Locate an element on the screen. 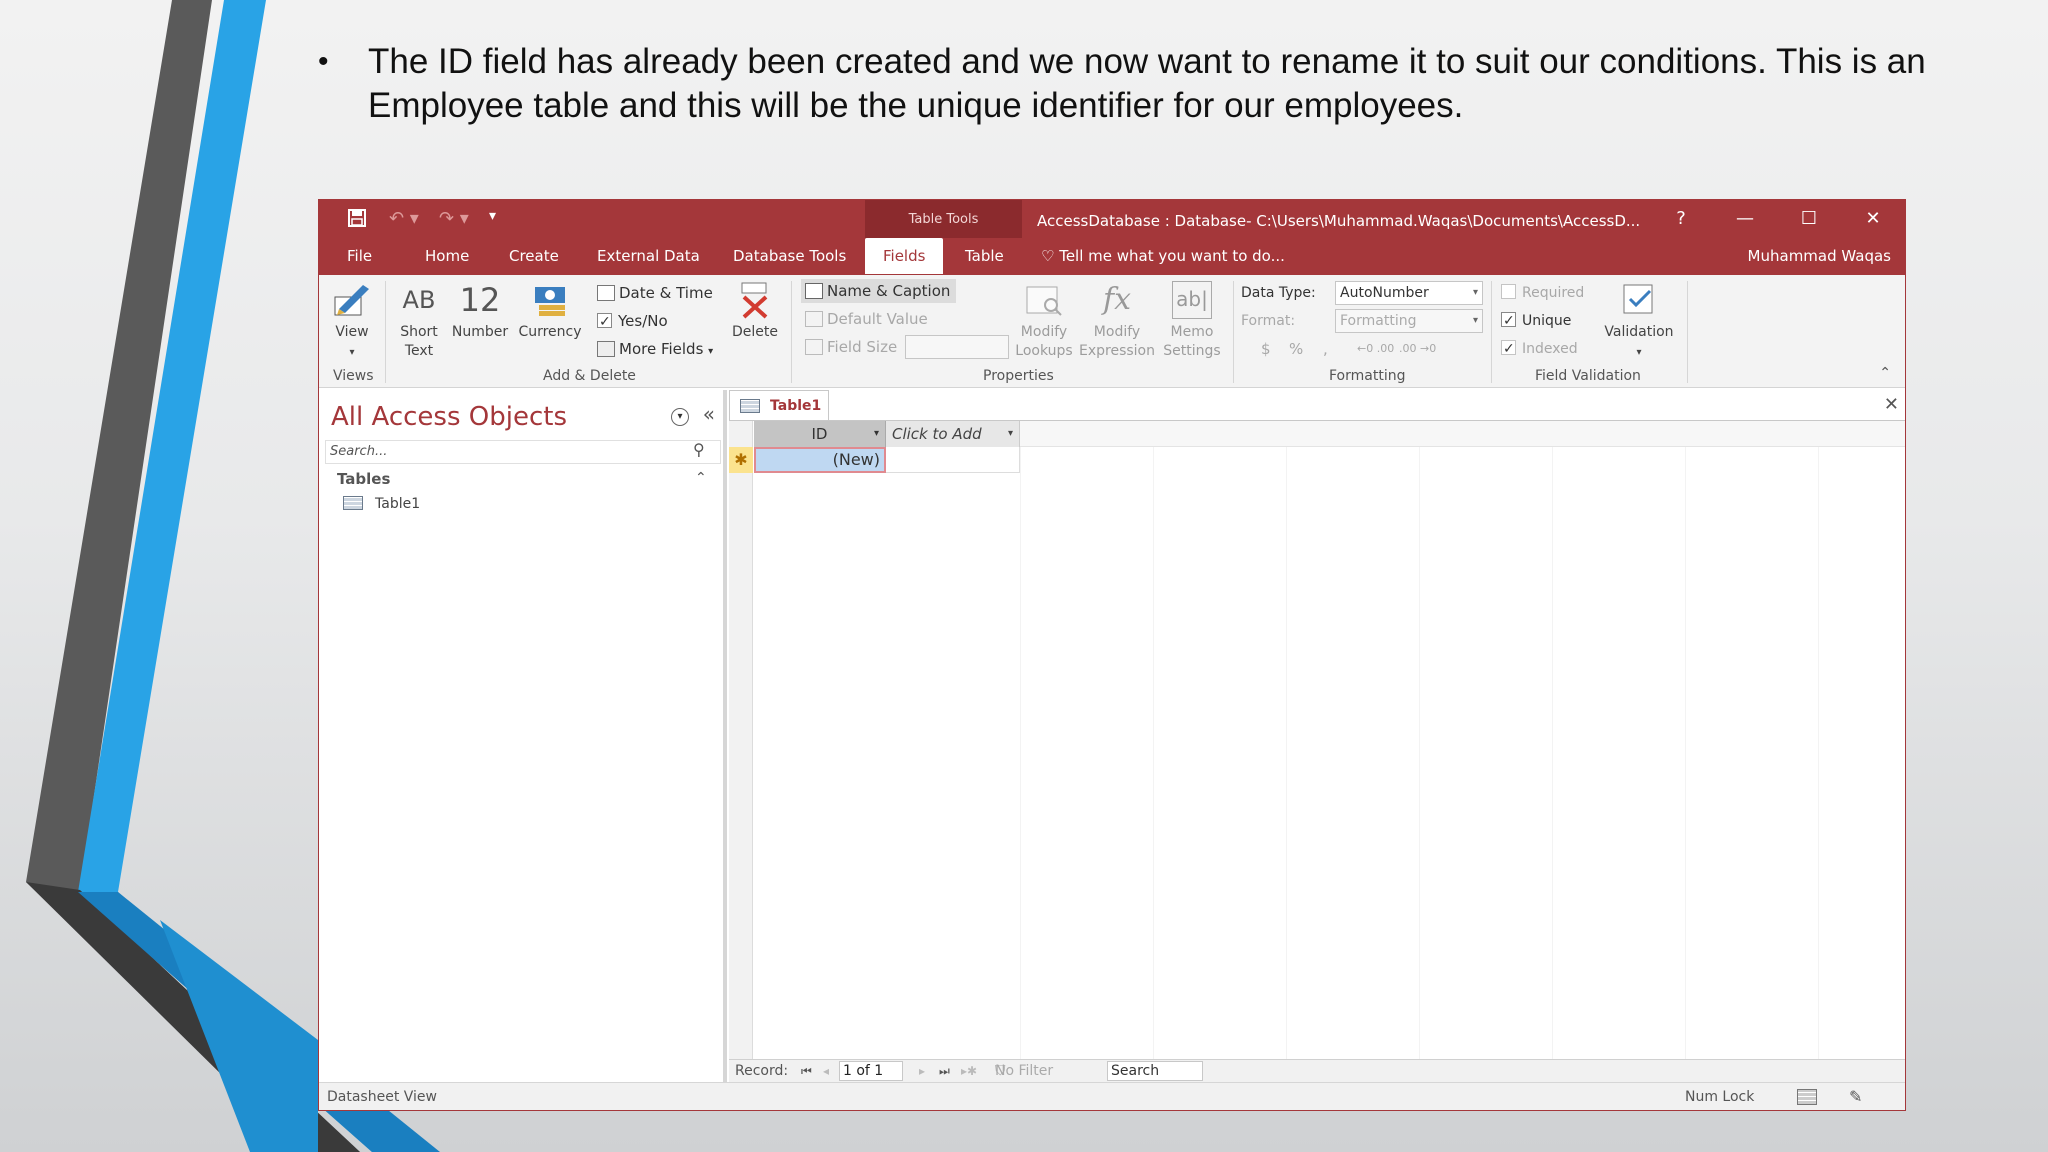 The height and width of the screenshot is (1152, 2048). close-document-icon: ✕ is located at coordinates (1891, 404).